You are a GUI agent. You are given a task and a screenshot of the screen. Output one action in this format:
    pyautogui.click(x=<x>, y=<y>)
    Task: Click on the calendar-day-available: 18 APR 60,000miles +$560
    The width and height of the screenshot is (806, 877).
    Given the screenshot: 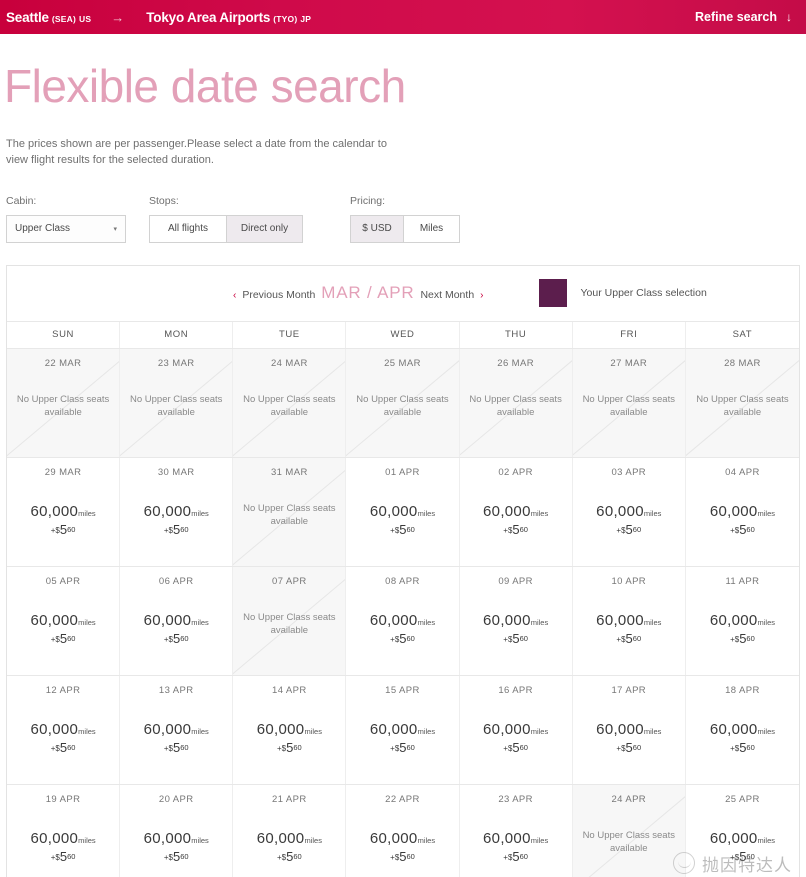 What is the action you would take?
    pyautogui.click(x=742, y=729)
    